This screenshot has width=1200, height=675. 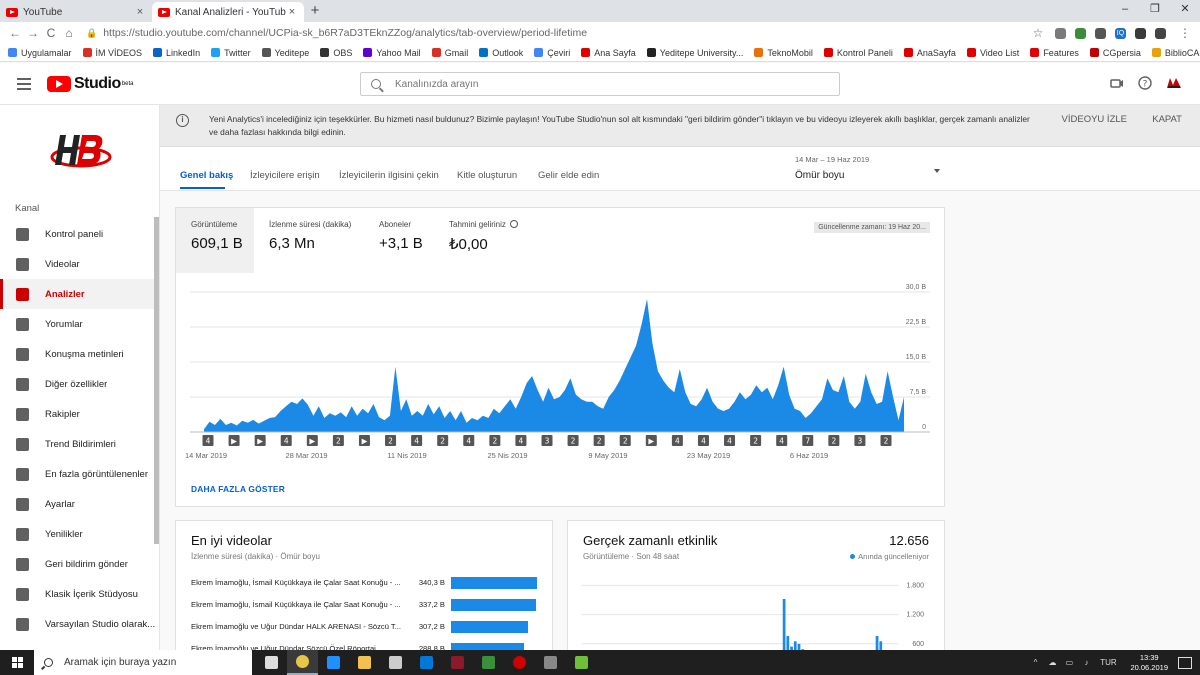 What do you see at coordinates (24, 84) in the screenshot?
I see `hamburger-menu-icon` at bounding box center [24, 84].